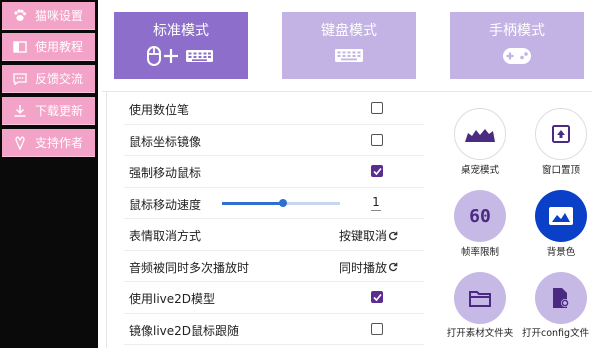 The height and width of the screenshot is (348, 592). I want to click on setting-label: 使用数位笔, so click(159, 110).